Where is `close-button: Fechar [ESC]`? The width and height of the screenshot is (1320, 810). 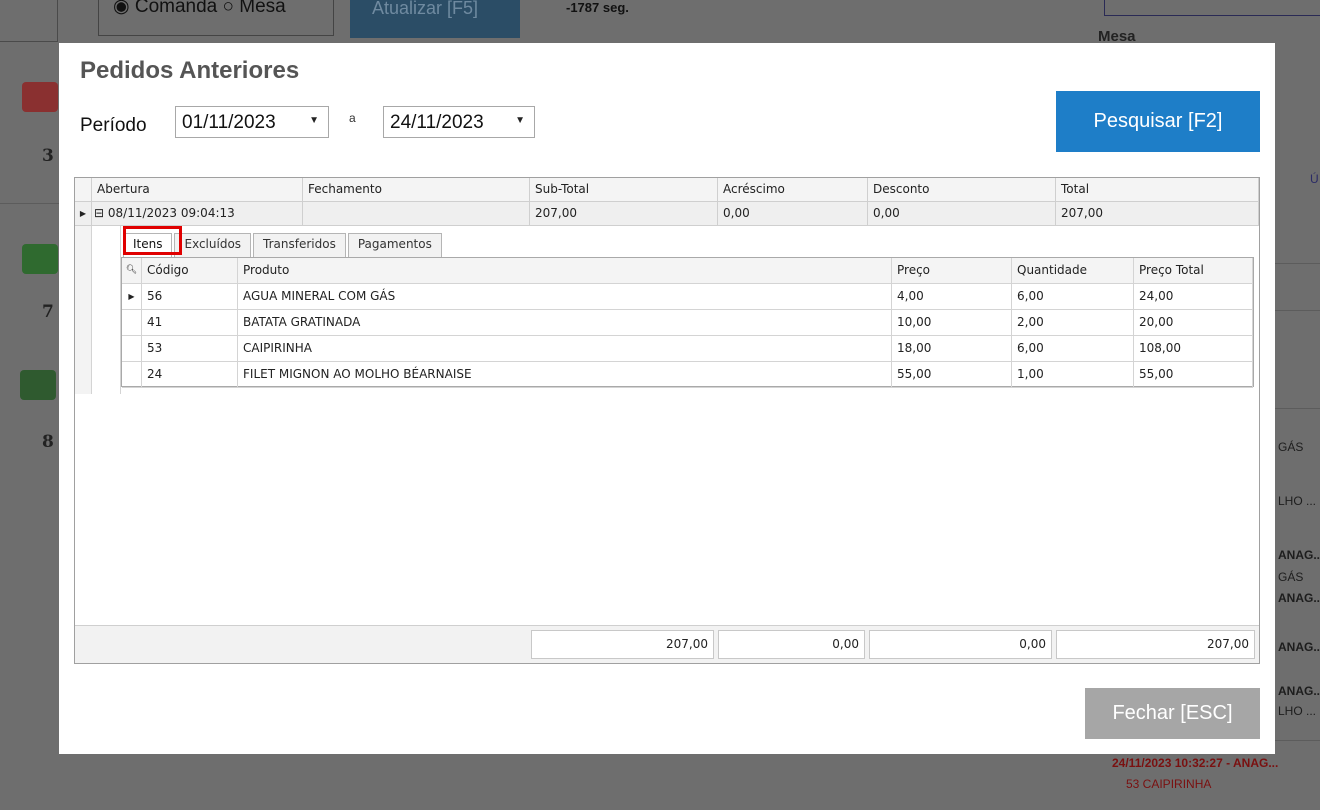 close-button: Fechar [ESC] is located at coordinates (1172, 713).